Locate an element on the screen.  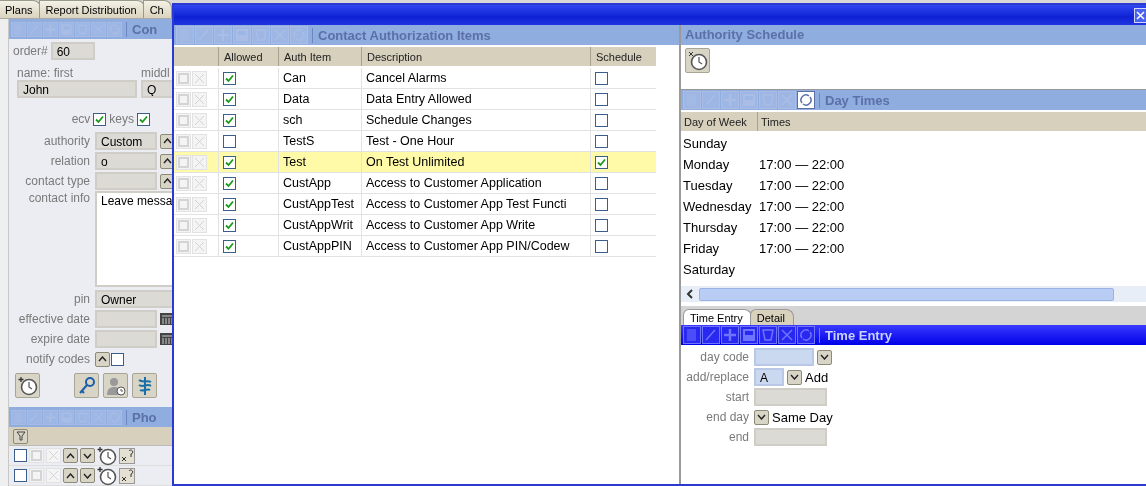
table-row: CustAppTest Access to Customer App Test Functi is located at coordinates (415, 204).